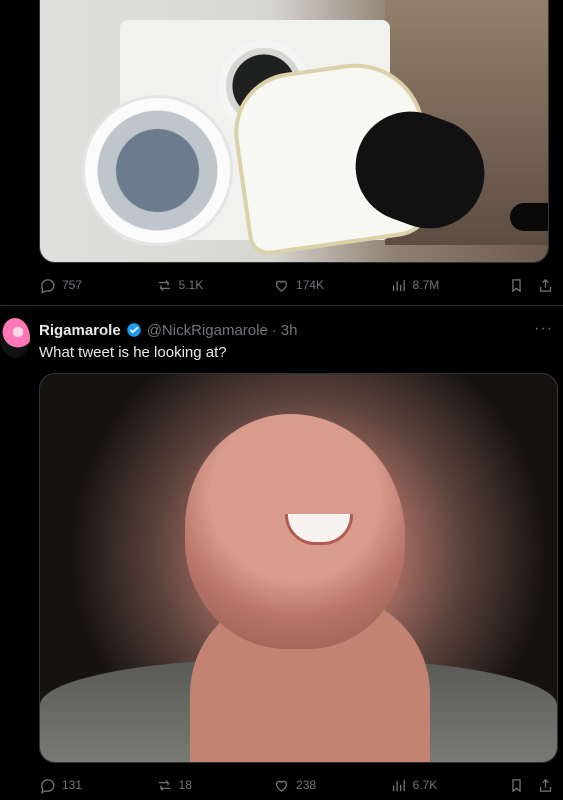 This screenshot has width=563, height=800. Describe the element at coordinates (185, 785) in the screenshot. I see `repost-count: 18` at that location.